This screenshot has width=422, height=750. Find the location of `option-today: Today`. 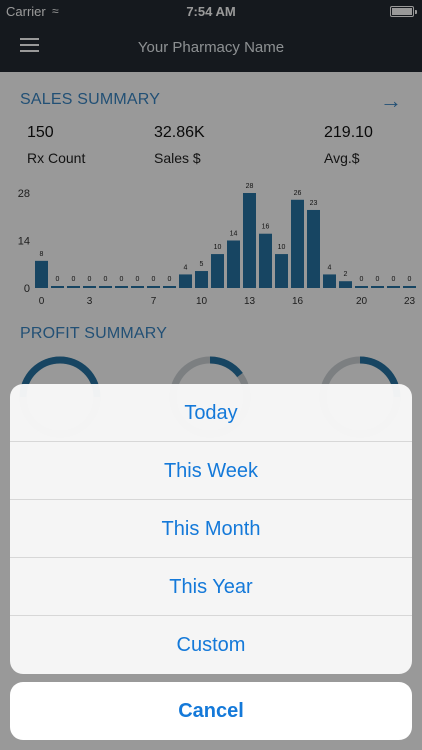

option-today: Today is located at coordinates (211, 413).